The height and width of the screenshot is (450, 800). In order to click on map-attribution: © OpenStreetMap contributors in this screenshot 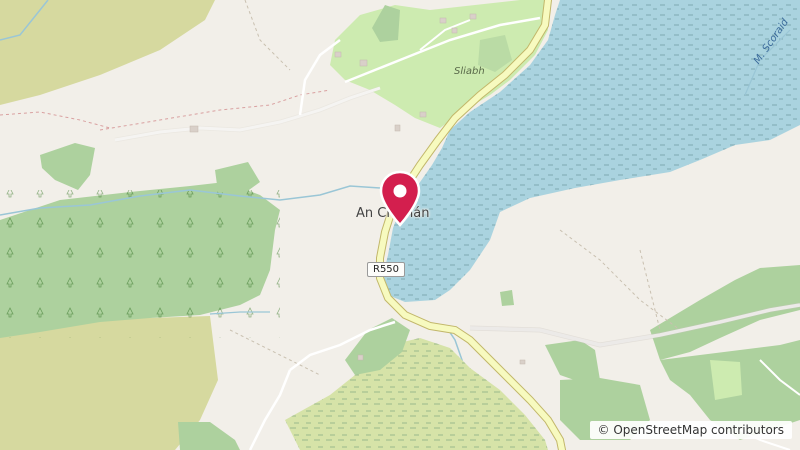, I will do `click(690, 430)`.